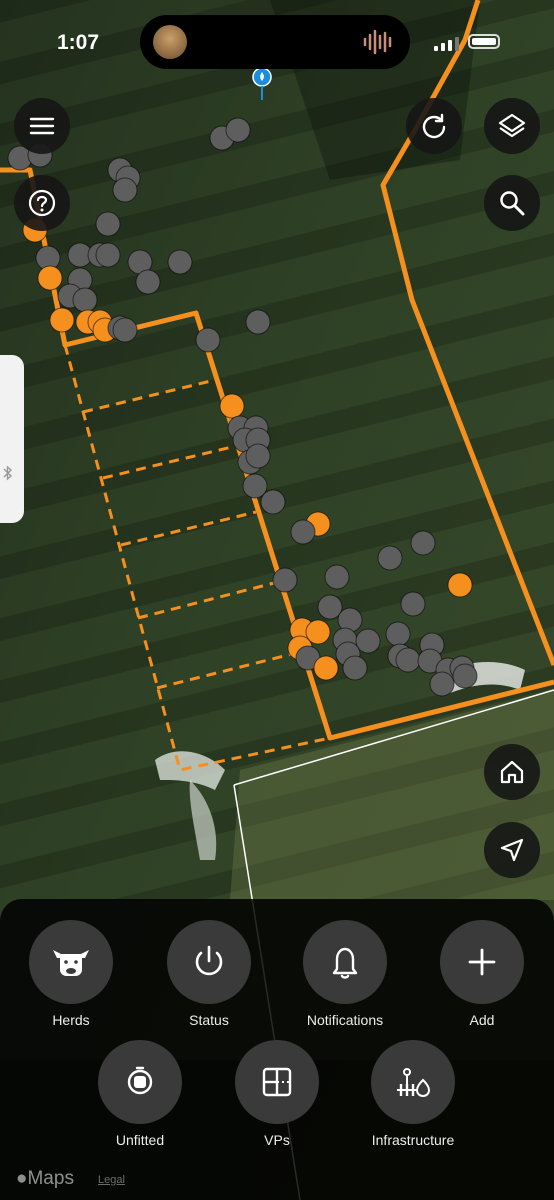 This screenshot has height=1200, width=554. I want to click on side-drawer-handle, so click(12, 439).